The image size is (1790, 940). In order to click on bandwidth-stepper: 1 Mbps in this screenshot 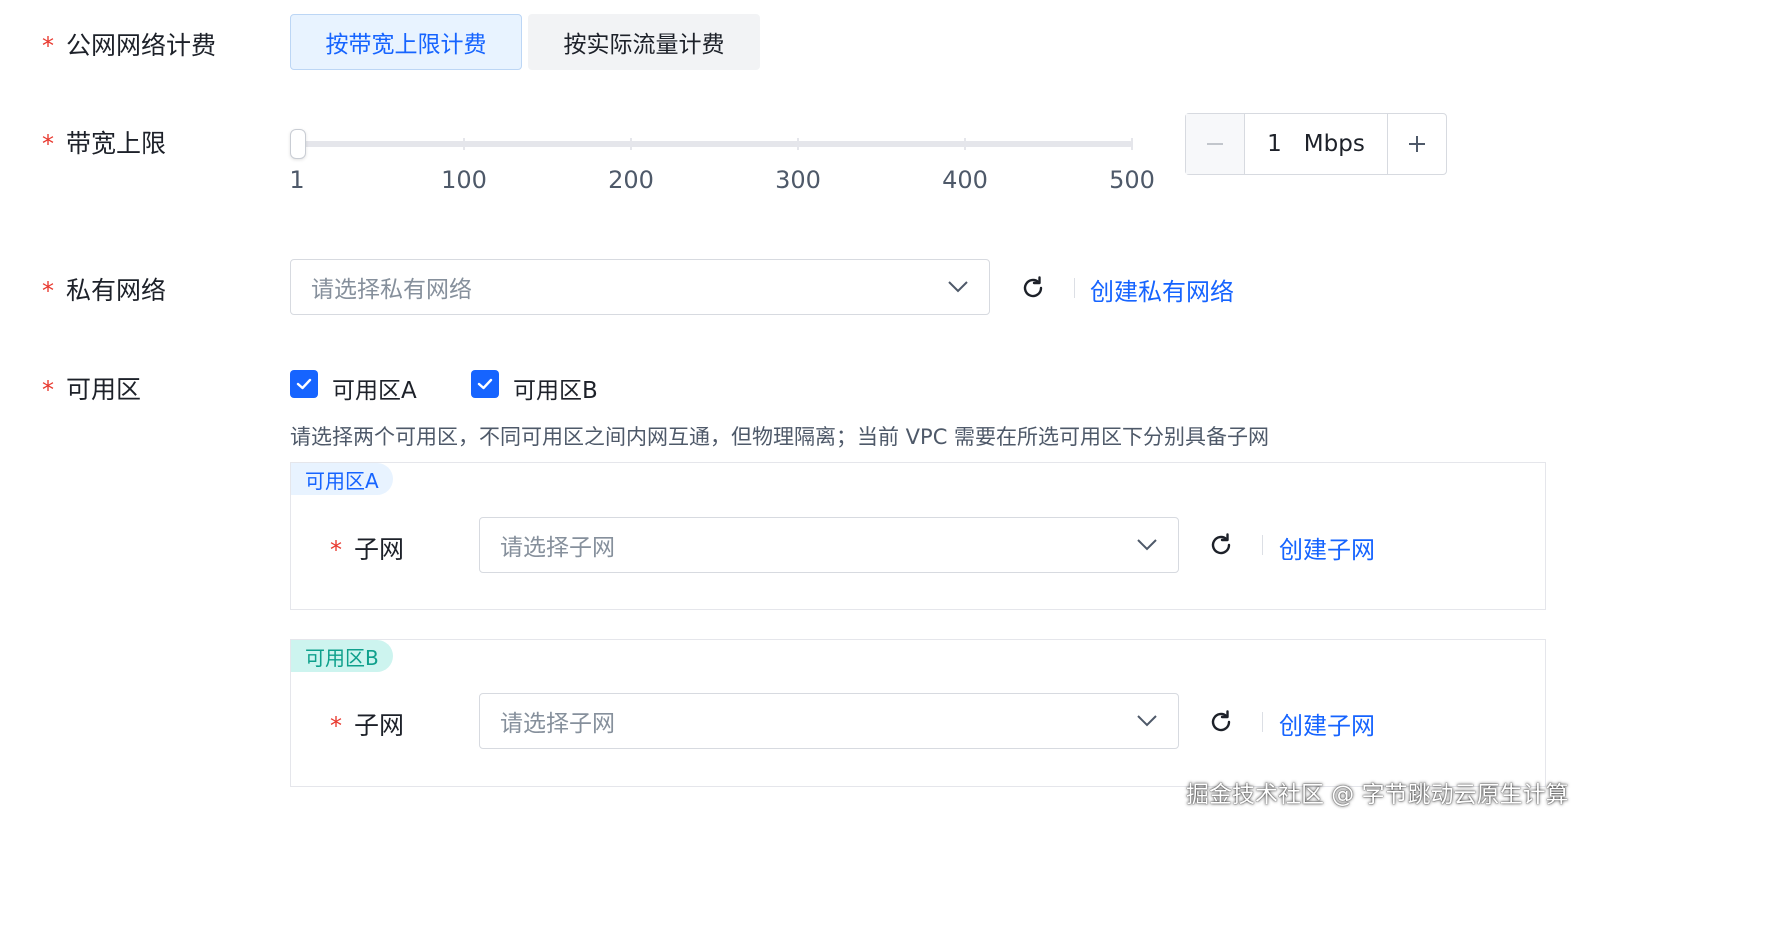, I will do `click(1316, 144)`.